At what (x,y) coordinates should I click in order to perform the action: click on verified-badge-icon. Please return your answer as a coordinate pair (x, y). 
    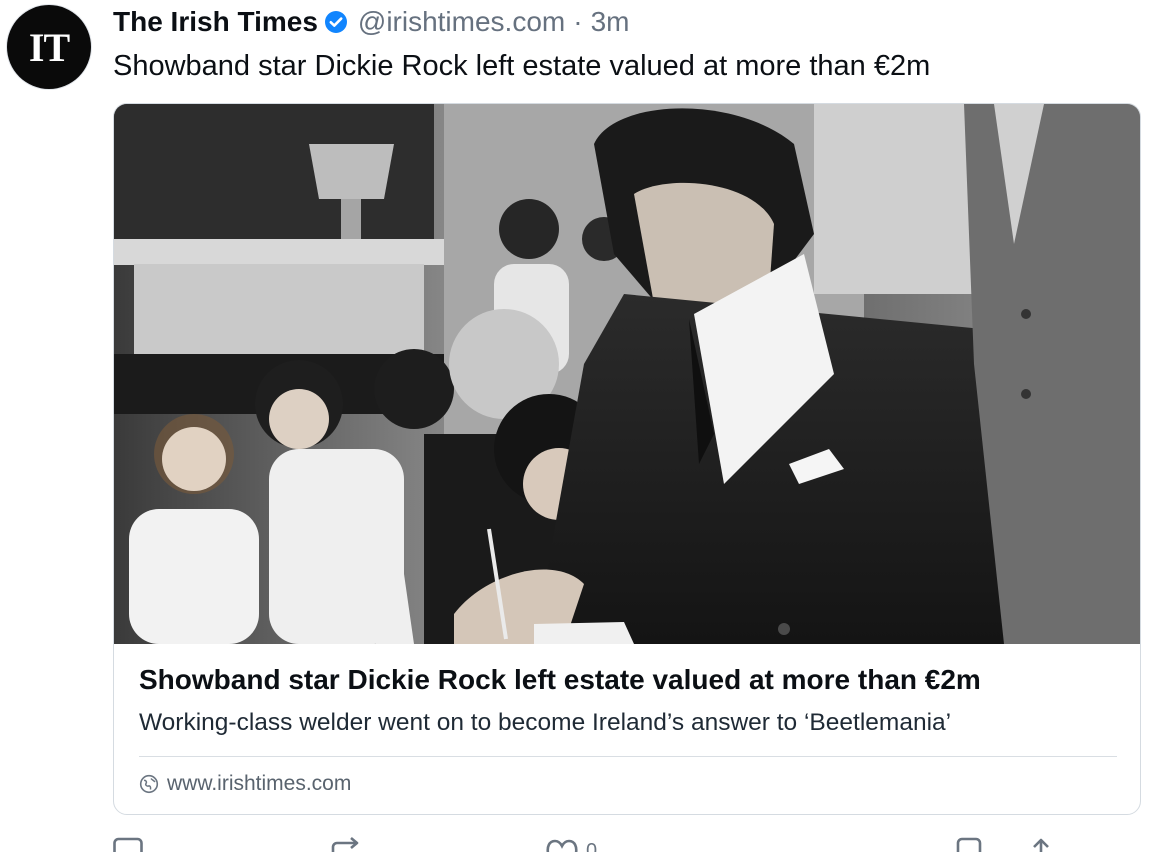
    Looking at the image, I should click on (336, 22).